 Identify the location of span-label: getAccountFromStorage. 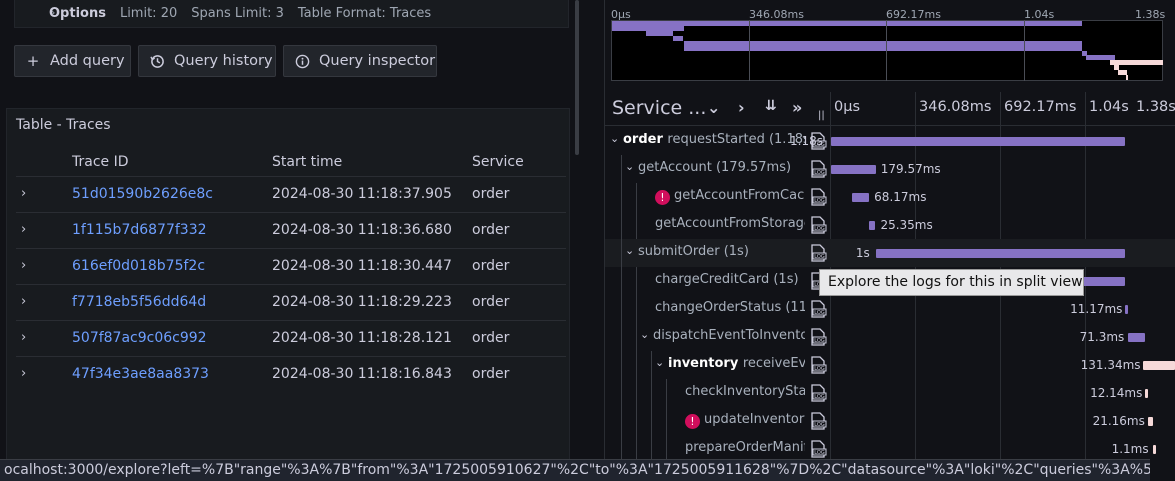
(730, 223).